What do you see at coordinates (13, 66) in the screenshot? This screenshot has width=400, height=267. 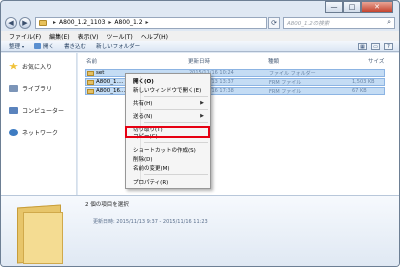 I see `star-icon` at bounding box center [13, 66].